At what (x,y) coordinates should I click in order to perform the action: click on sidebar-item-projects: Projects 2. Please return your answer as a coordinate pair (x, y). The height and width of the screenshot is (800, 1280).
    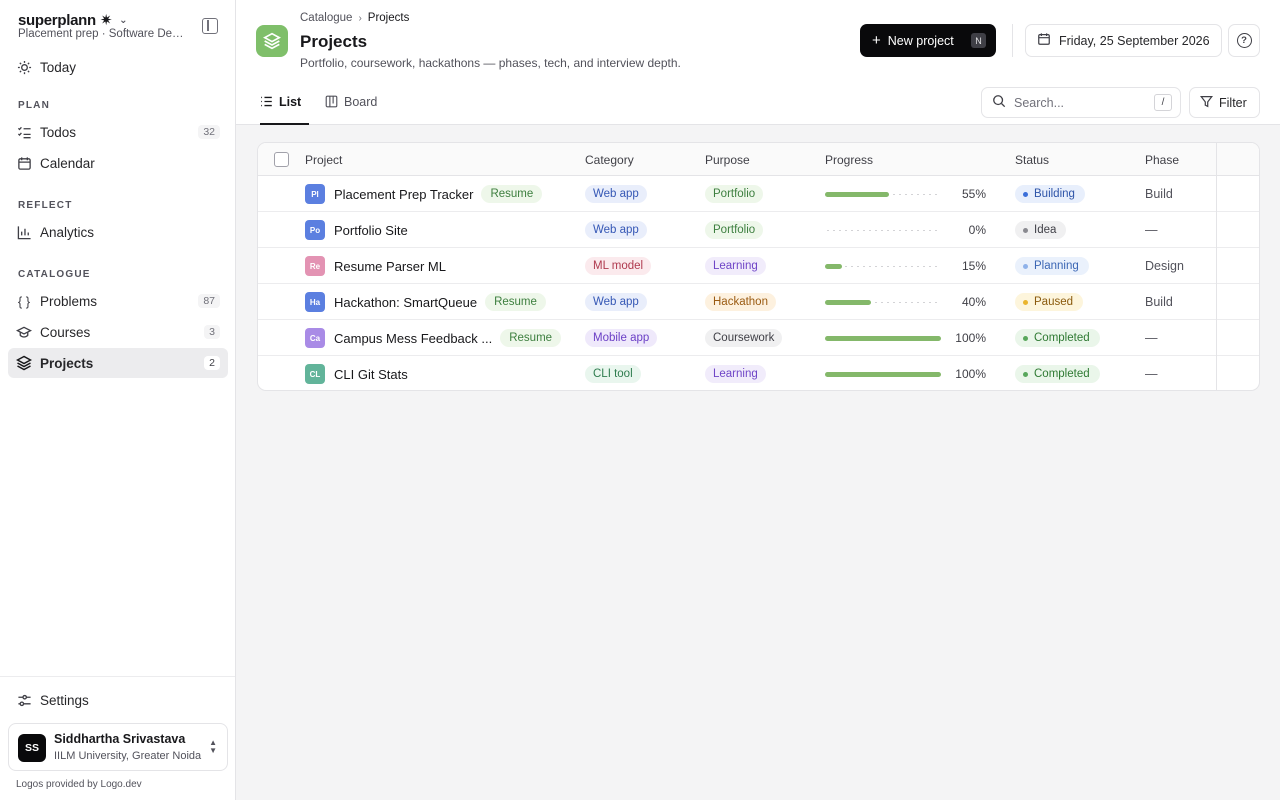
    Looking at the image, I should click on (118, 363).